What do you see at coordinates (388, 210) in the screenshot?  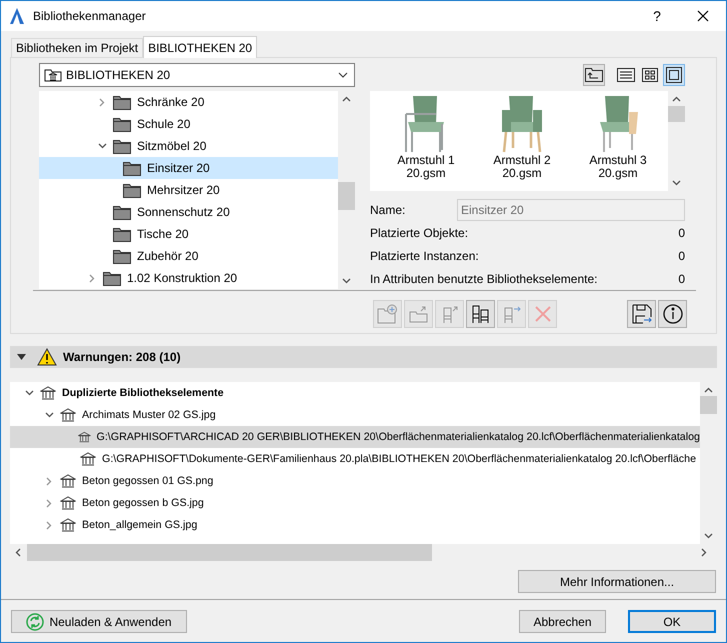 I see `field-label: Name:` at bounding box center [388, 210].